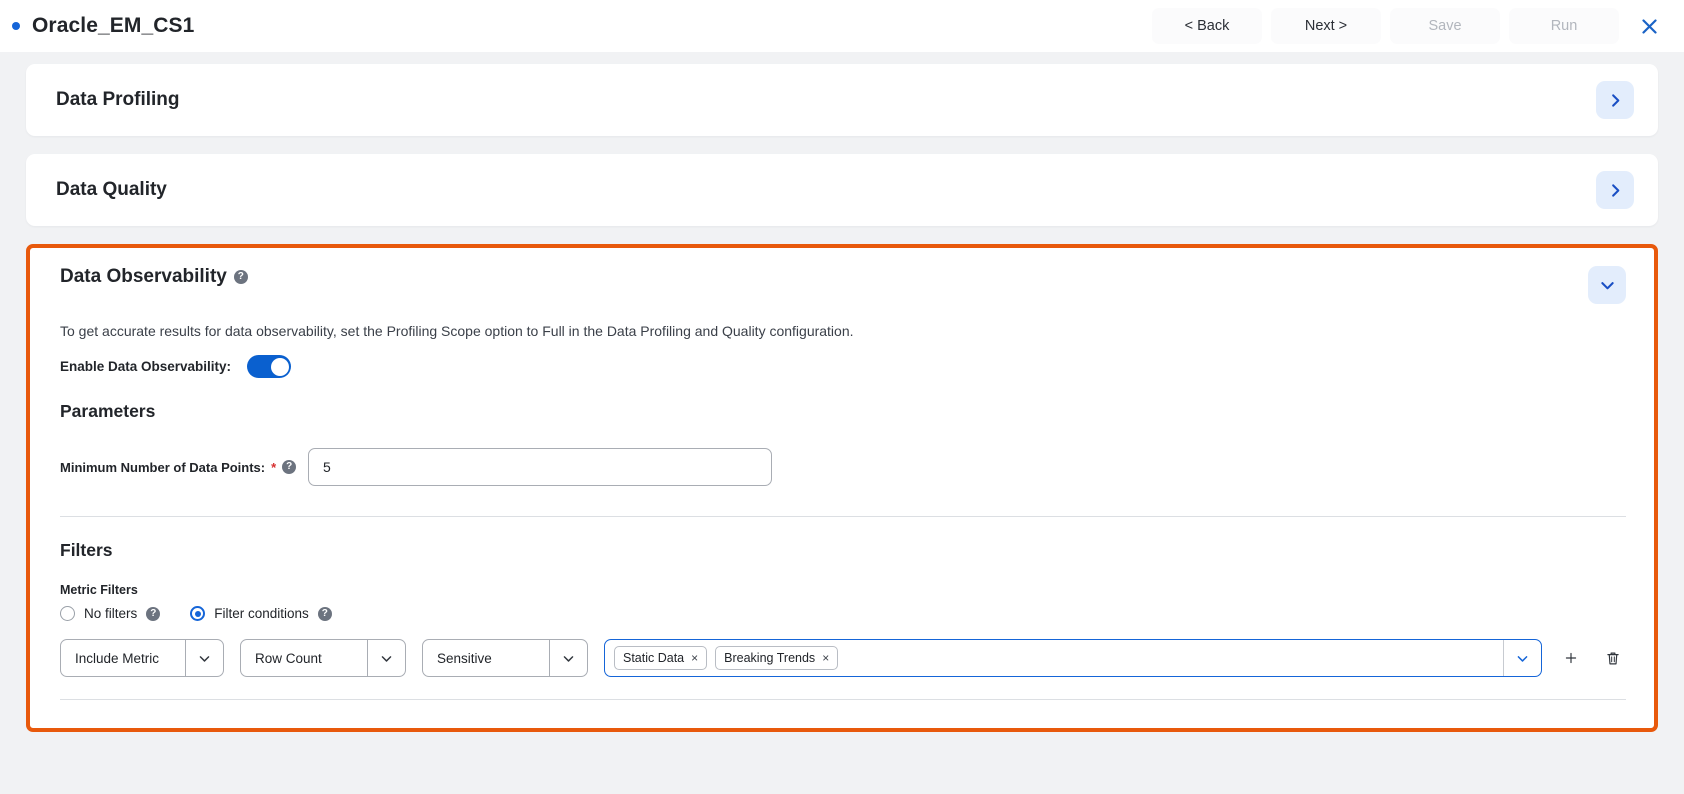  I want to click on metric-select: Row Count, so click(323, 658).